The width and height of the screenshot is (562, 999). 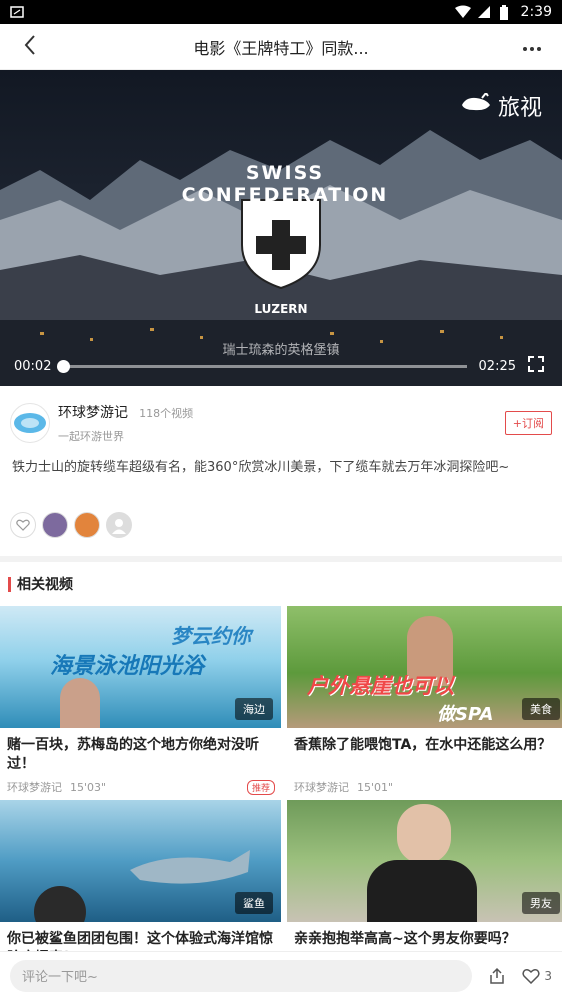 What do you see at coordinates (548, 975) in the screenshot?
I see `like-count: 3` at bounding box center [548, 975].